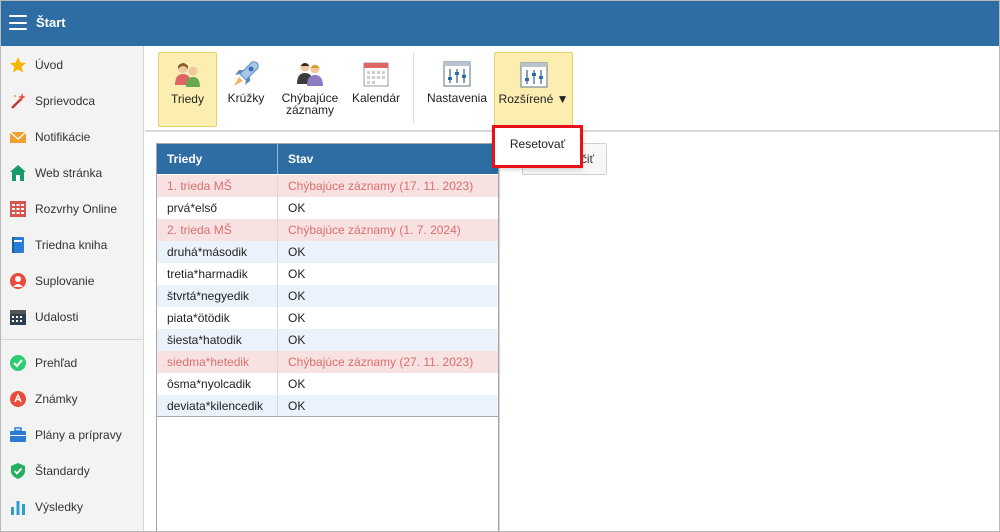 Image resolution: width=1000 pixels, height=532 pixels. Describe the element at coordinates (327, 274) in the screenshot. I see `table-row: tretia*harmadik OK` at that location.